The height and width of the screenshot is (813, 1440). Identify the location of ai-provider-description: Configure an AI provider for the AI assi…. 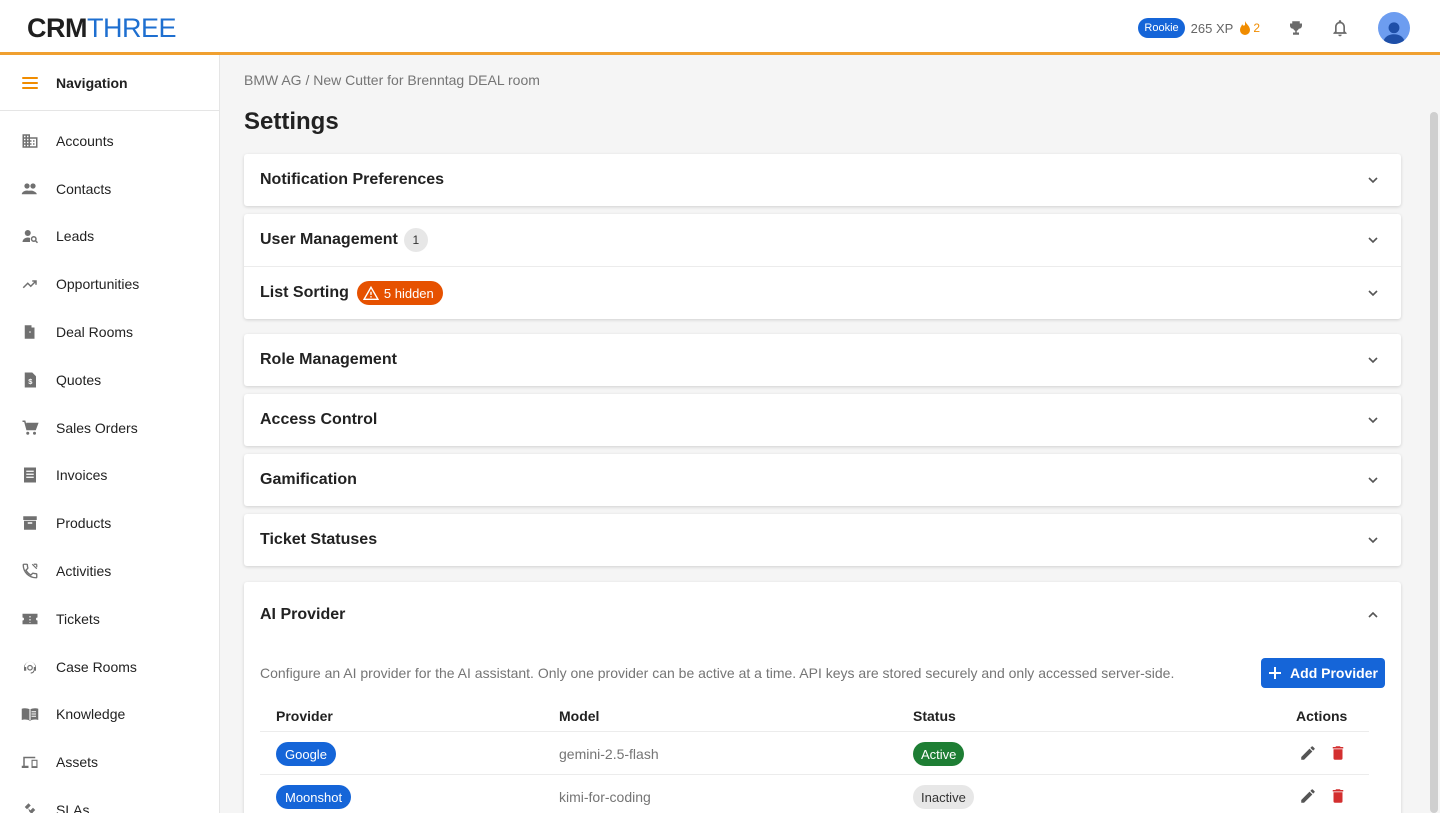
(717, 673).